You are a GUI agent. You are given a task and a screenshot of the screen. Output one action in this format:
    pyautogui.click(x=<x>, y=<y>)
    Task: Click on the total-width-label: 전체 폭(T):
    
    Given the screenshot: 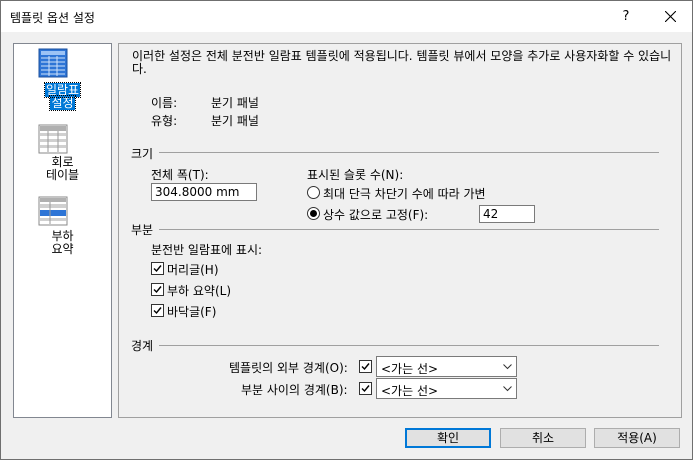 What is the action you would take?
    pyautogui.click(x=180, y=175)
    